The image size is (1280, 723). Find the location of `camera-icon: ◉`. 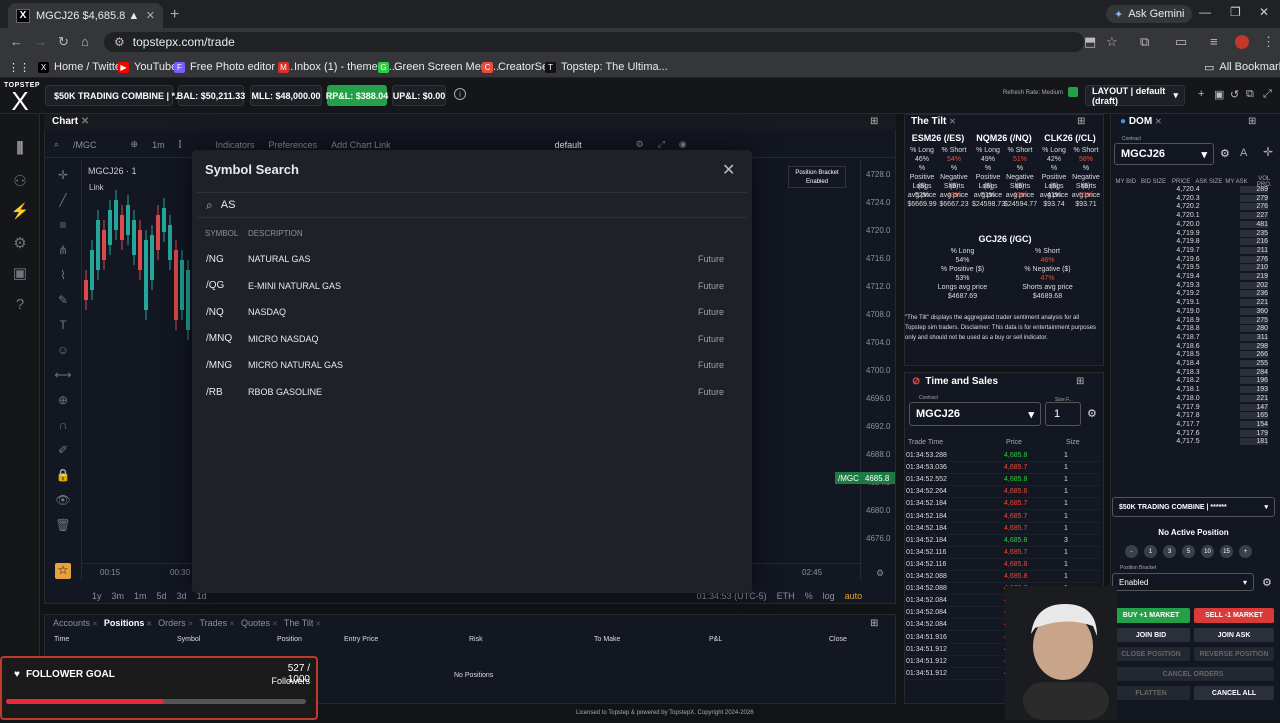

camera-icon: ◉ is located at coordinates (683, 144).